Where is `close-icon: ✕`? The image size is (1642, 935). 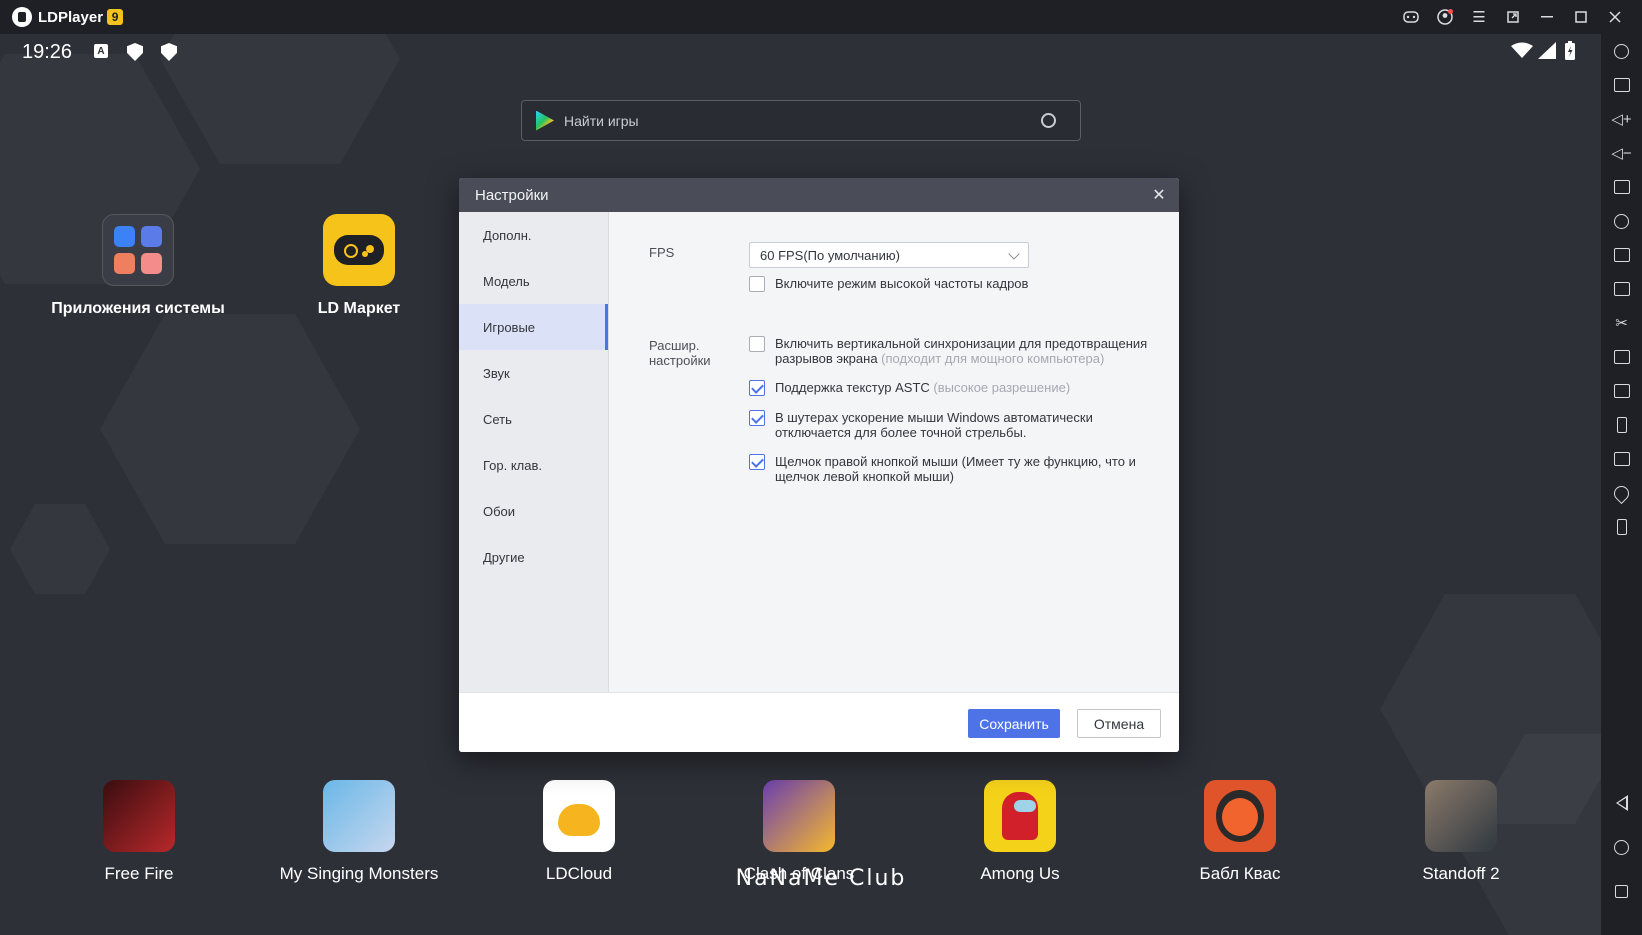
close-icon: ✕ is located at coordinates (1159, 195).